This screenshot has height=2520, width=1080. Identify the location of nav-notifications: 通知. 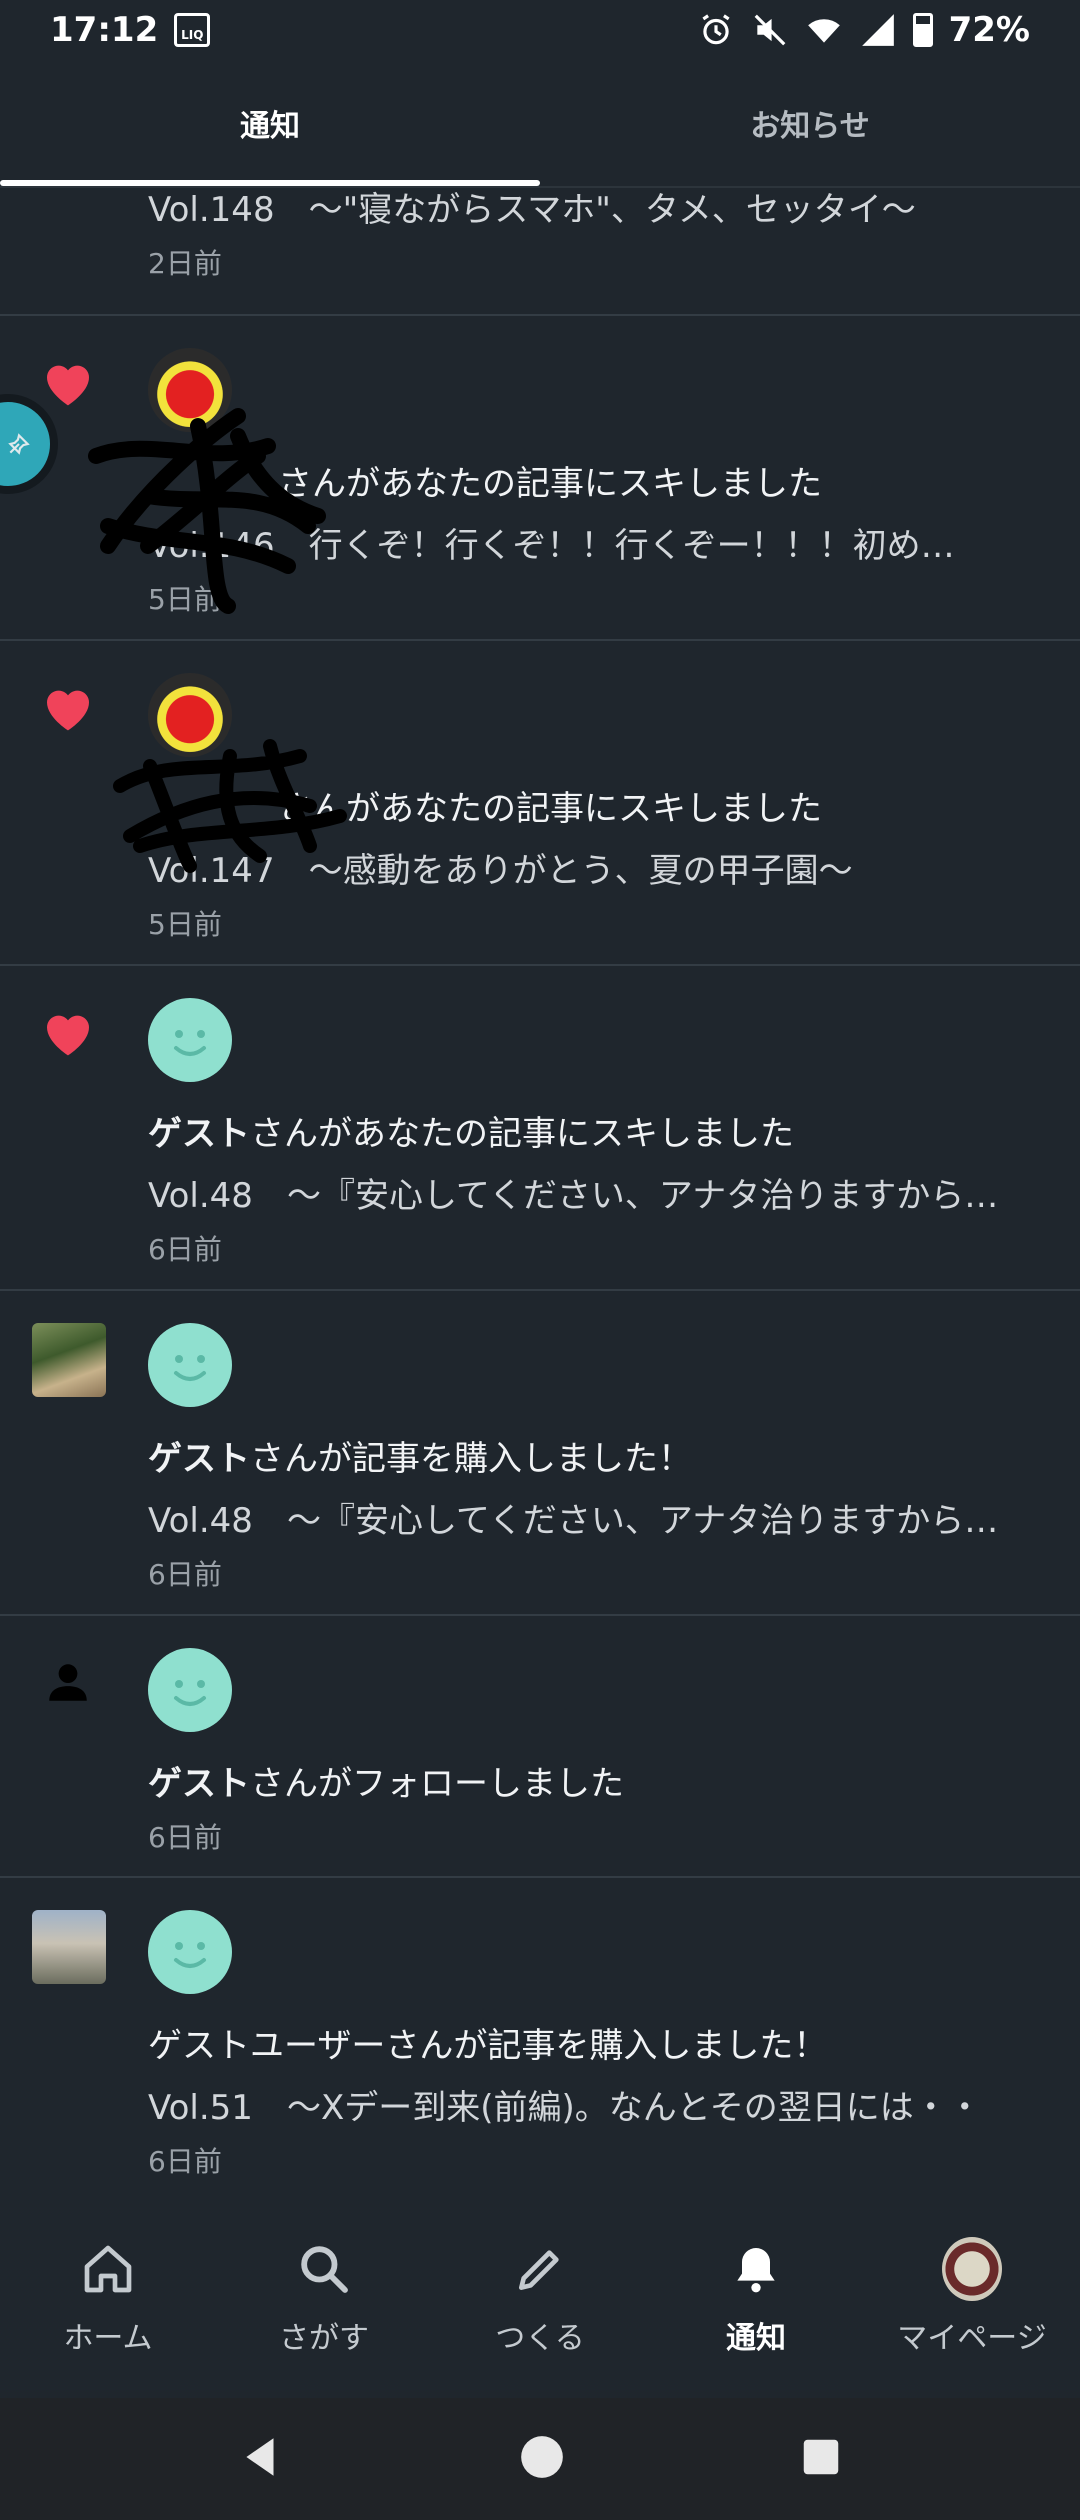
(756, 2298).